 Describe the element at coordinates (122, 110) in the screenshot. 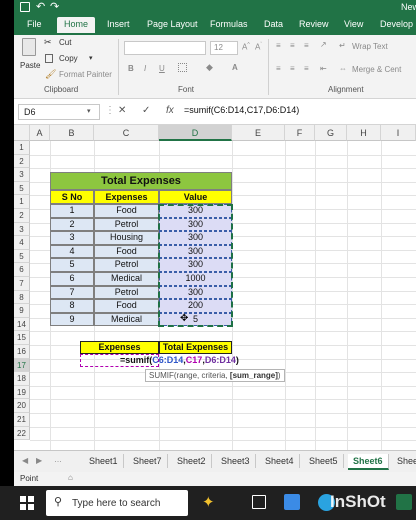

I see `cancel-icon: ✕` at that location.